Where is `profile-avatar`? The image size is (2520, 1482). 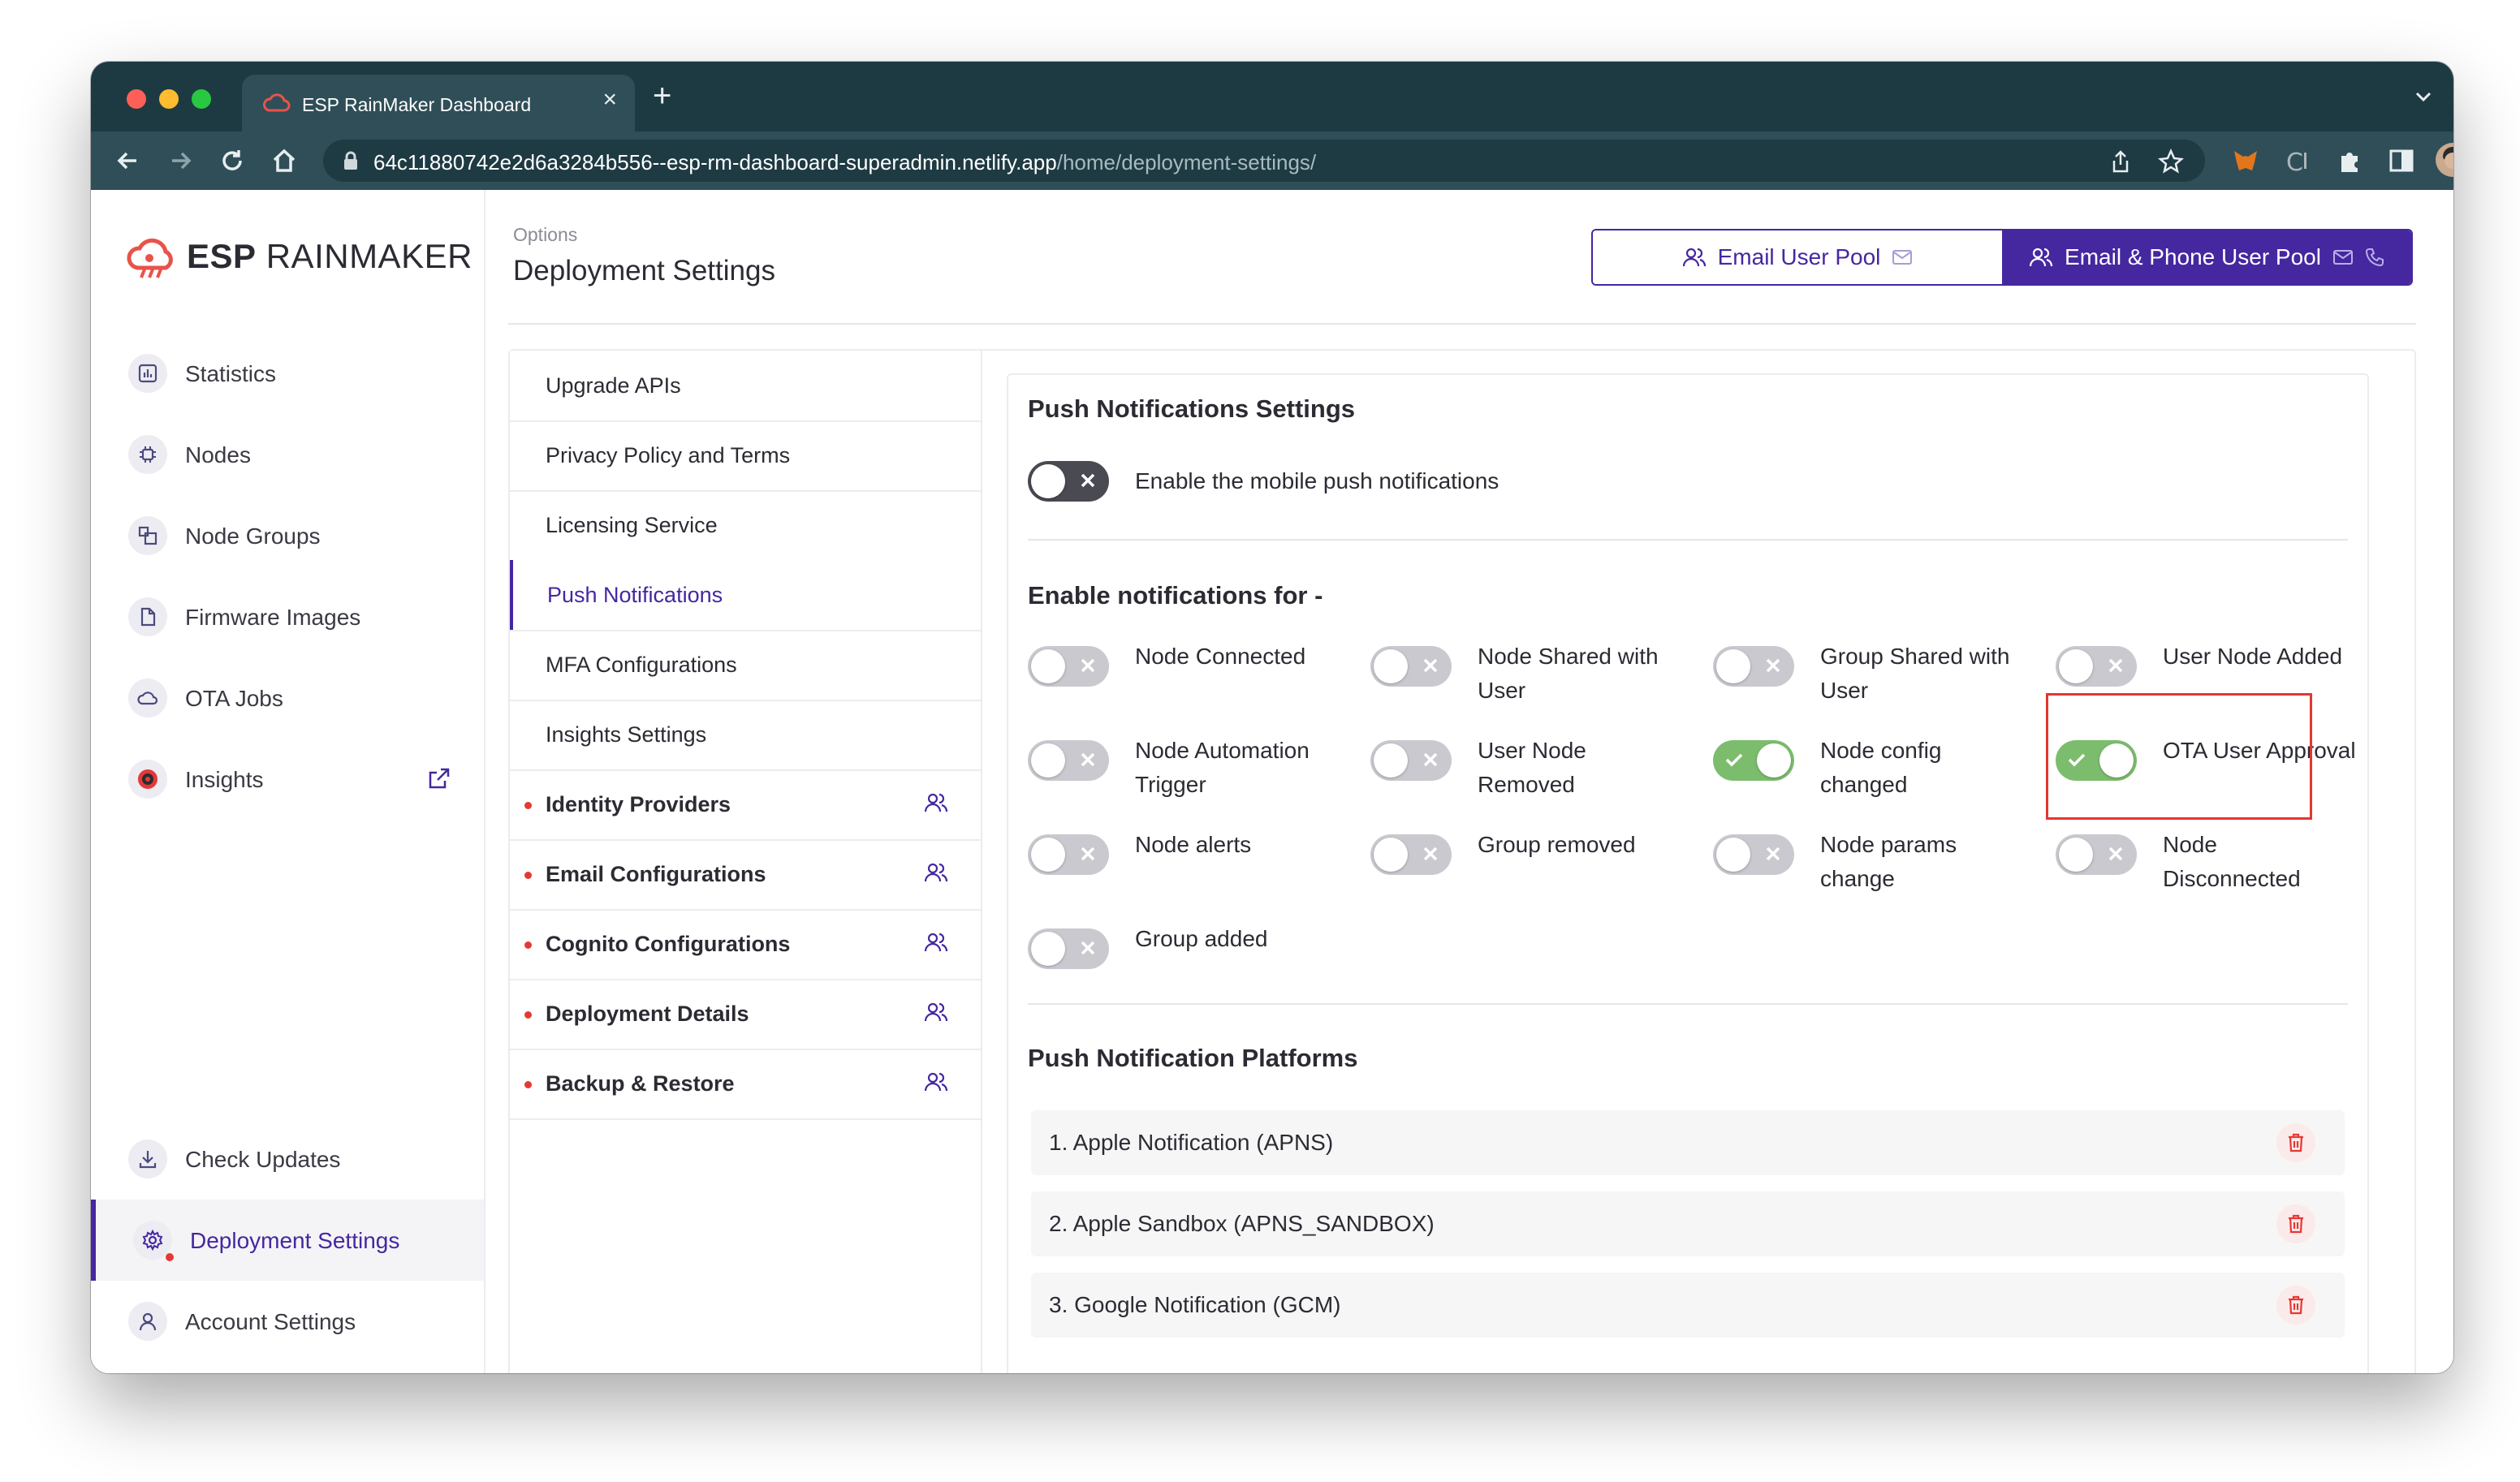
profile-avatar is located at coordinates (2444, 160).